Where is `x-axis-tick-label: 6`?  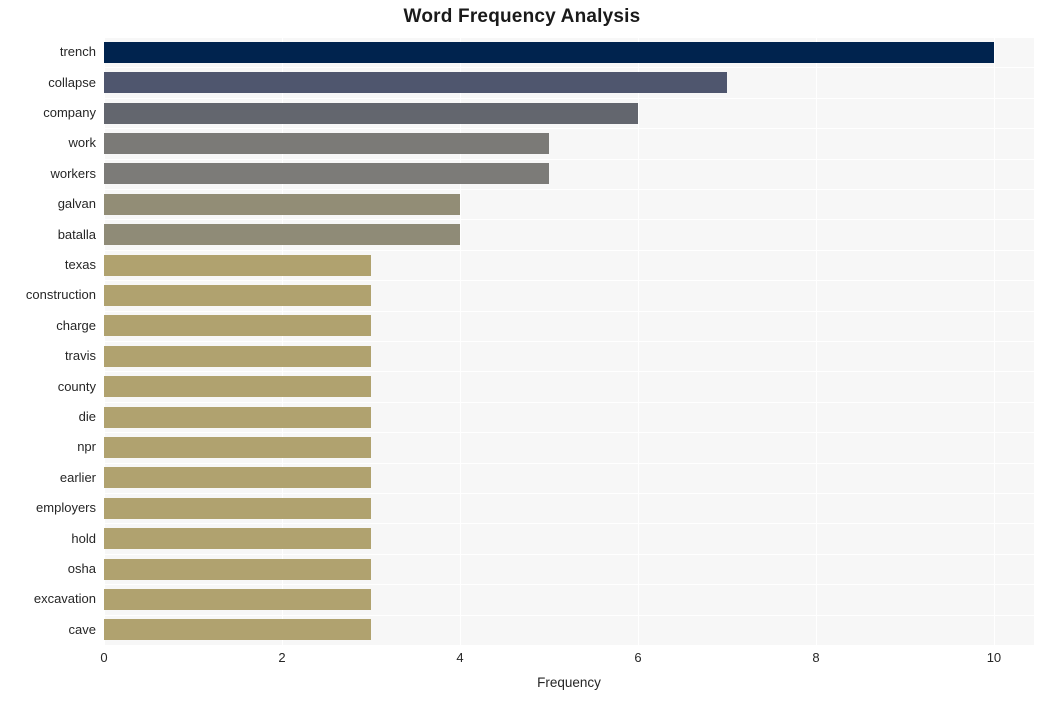 x-axis-tick-label: 6 is located at coordinates (638, 657).